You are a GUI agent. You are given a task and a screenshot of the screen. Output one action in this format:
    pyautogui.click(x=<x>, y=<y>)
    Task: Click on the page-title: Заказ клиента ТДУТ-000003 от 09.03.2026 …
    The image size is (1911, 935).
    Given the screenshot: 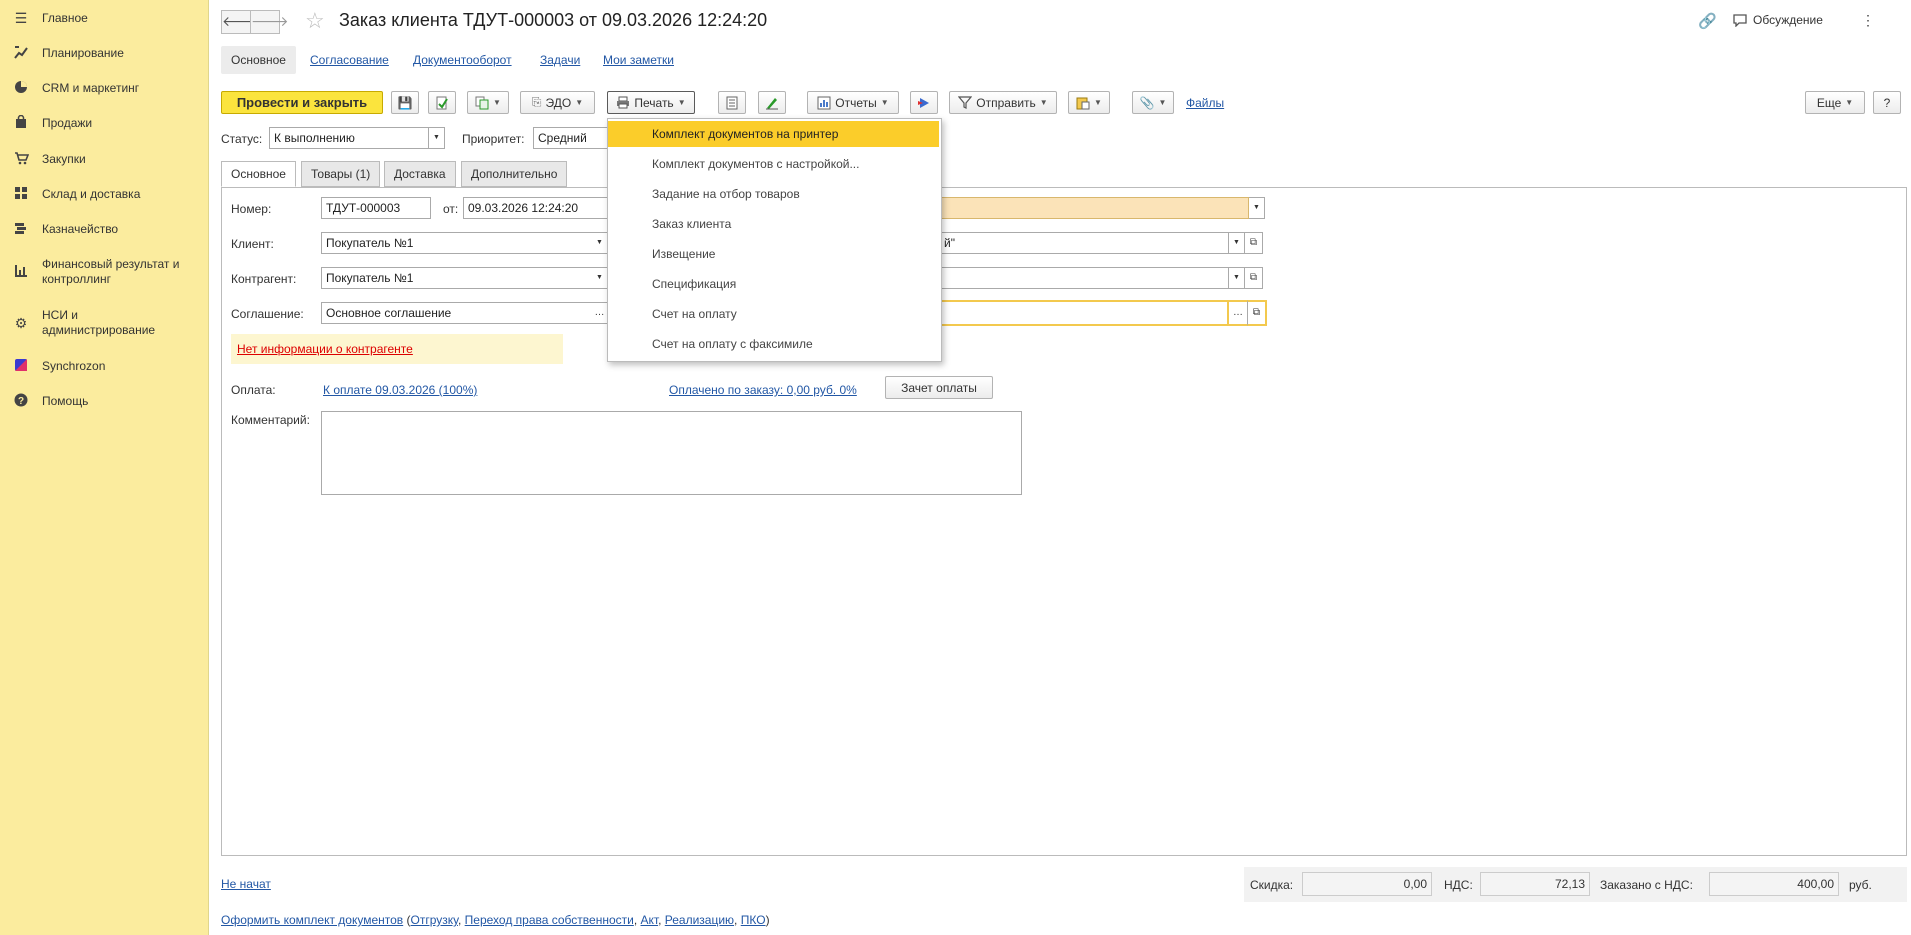 What is the action you would take?
    pyautogui.click(x=553, y=20)
    